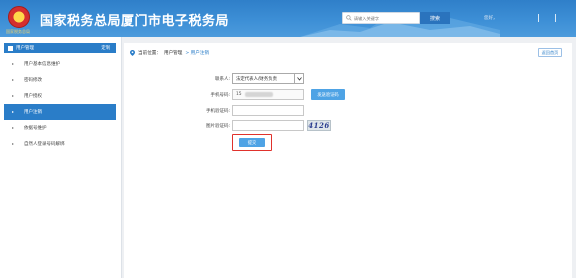 The image size is (576, 278). Describe the element at coordinates (217, 111) in the screenshot. I see `sms-code-label: 手机验证码:` at that location.